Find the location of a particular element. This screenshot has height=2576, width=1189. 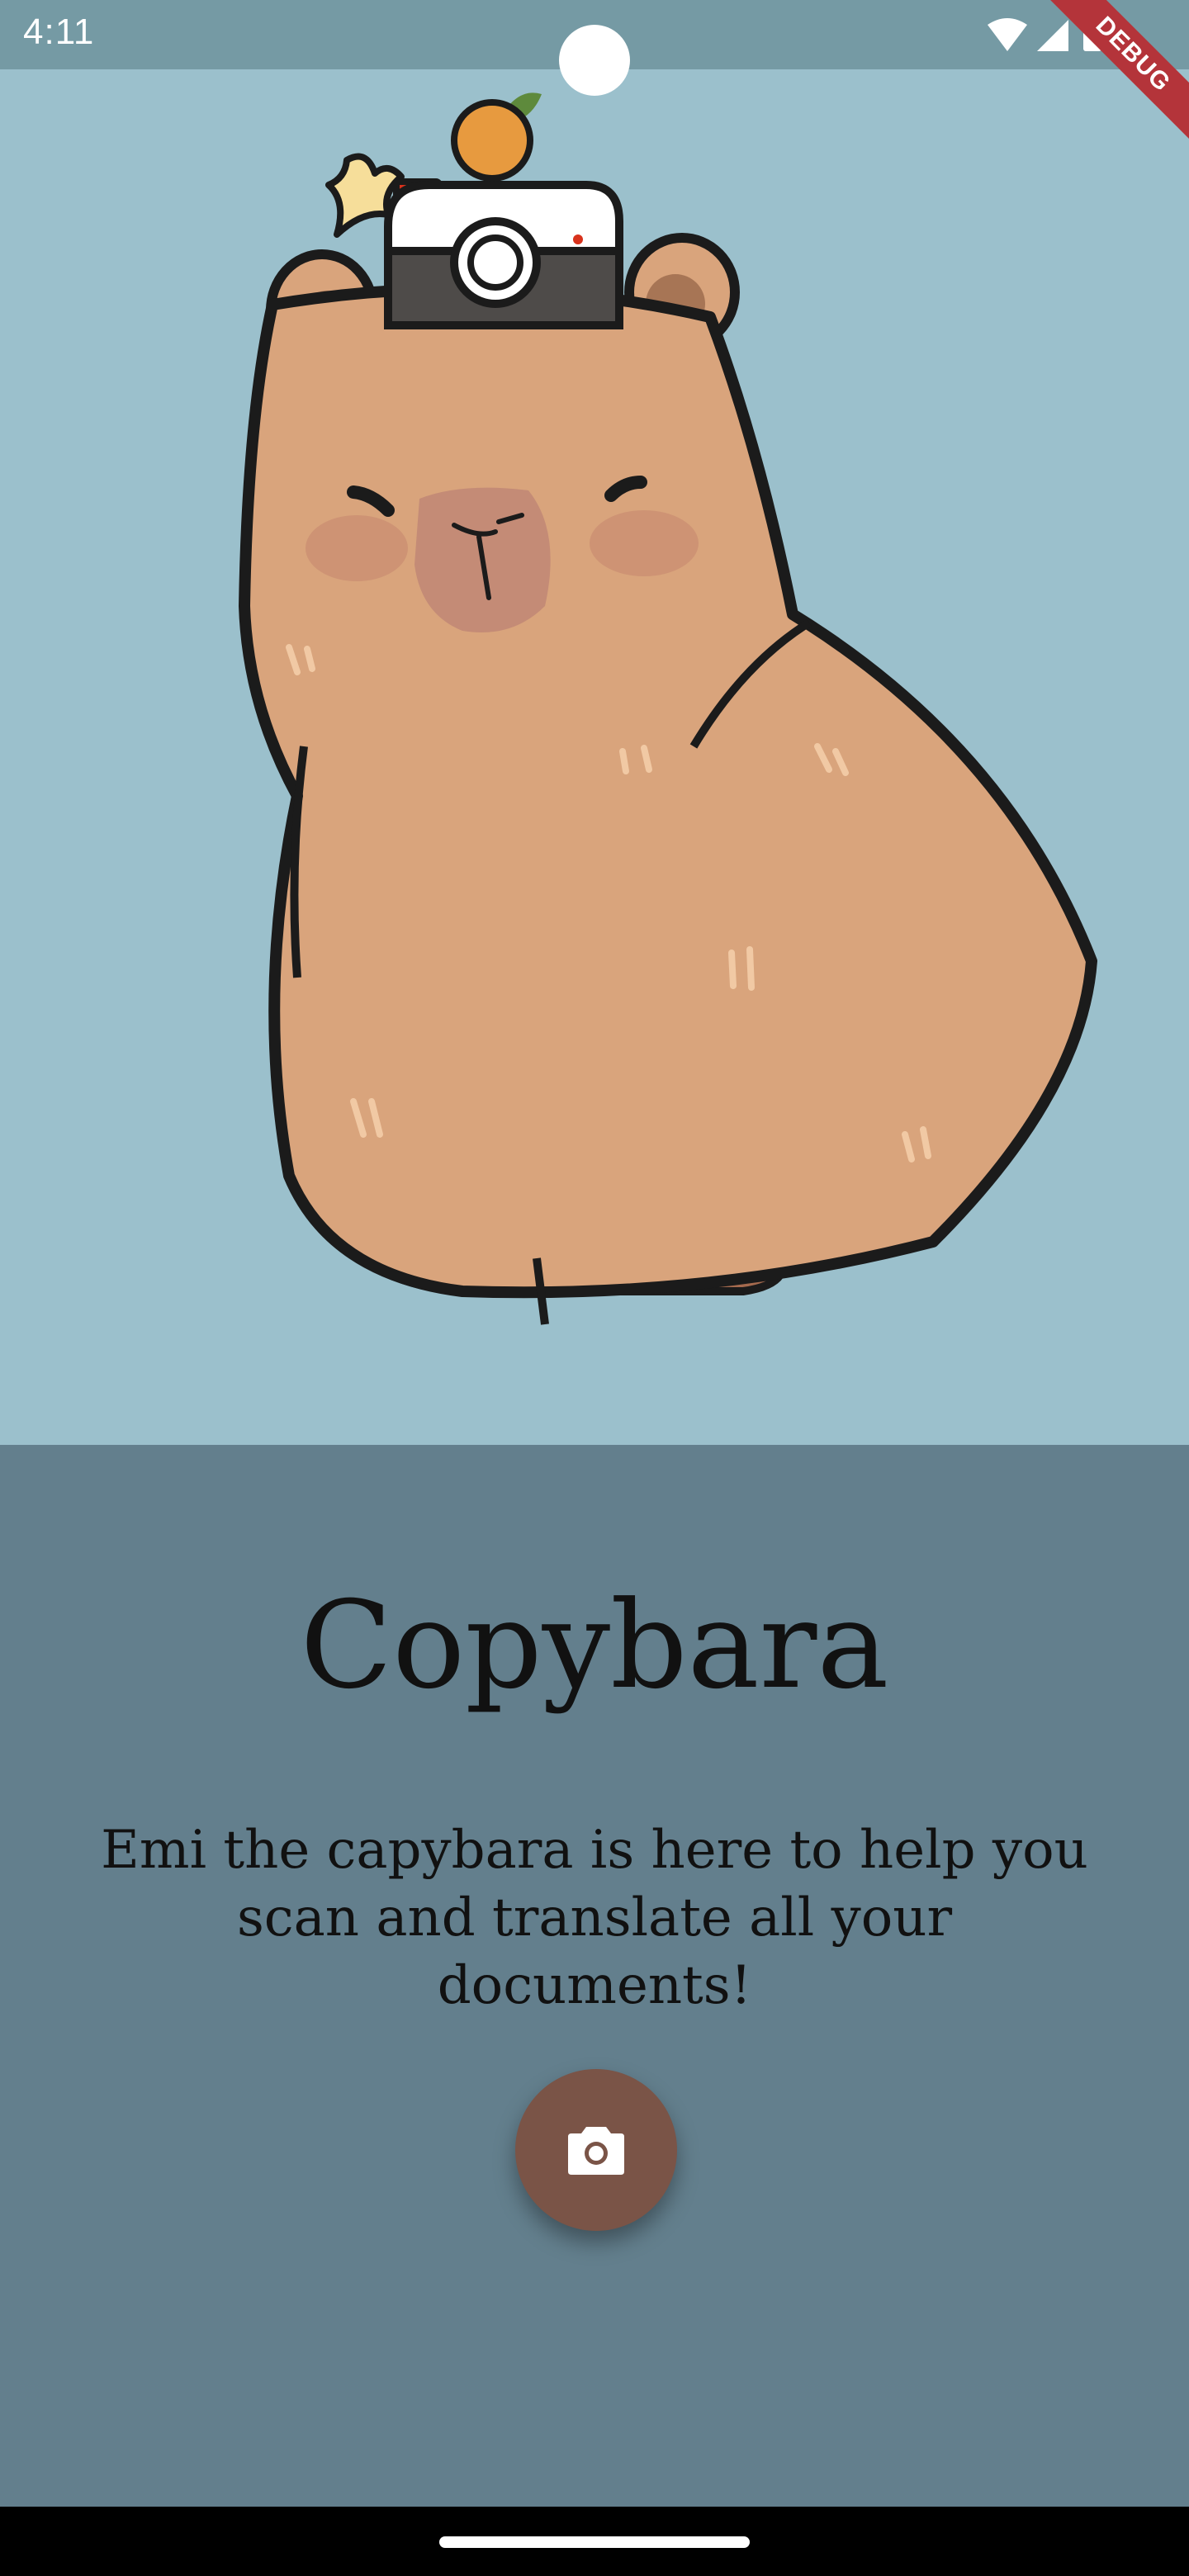

camera-on-head is located at coordinates (503, 253).